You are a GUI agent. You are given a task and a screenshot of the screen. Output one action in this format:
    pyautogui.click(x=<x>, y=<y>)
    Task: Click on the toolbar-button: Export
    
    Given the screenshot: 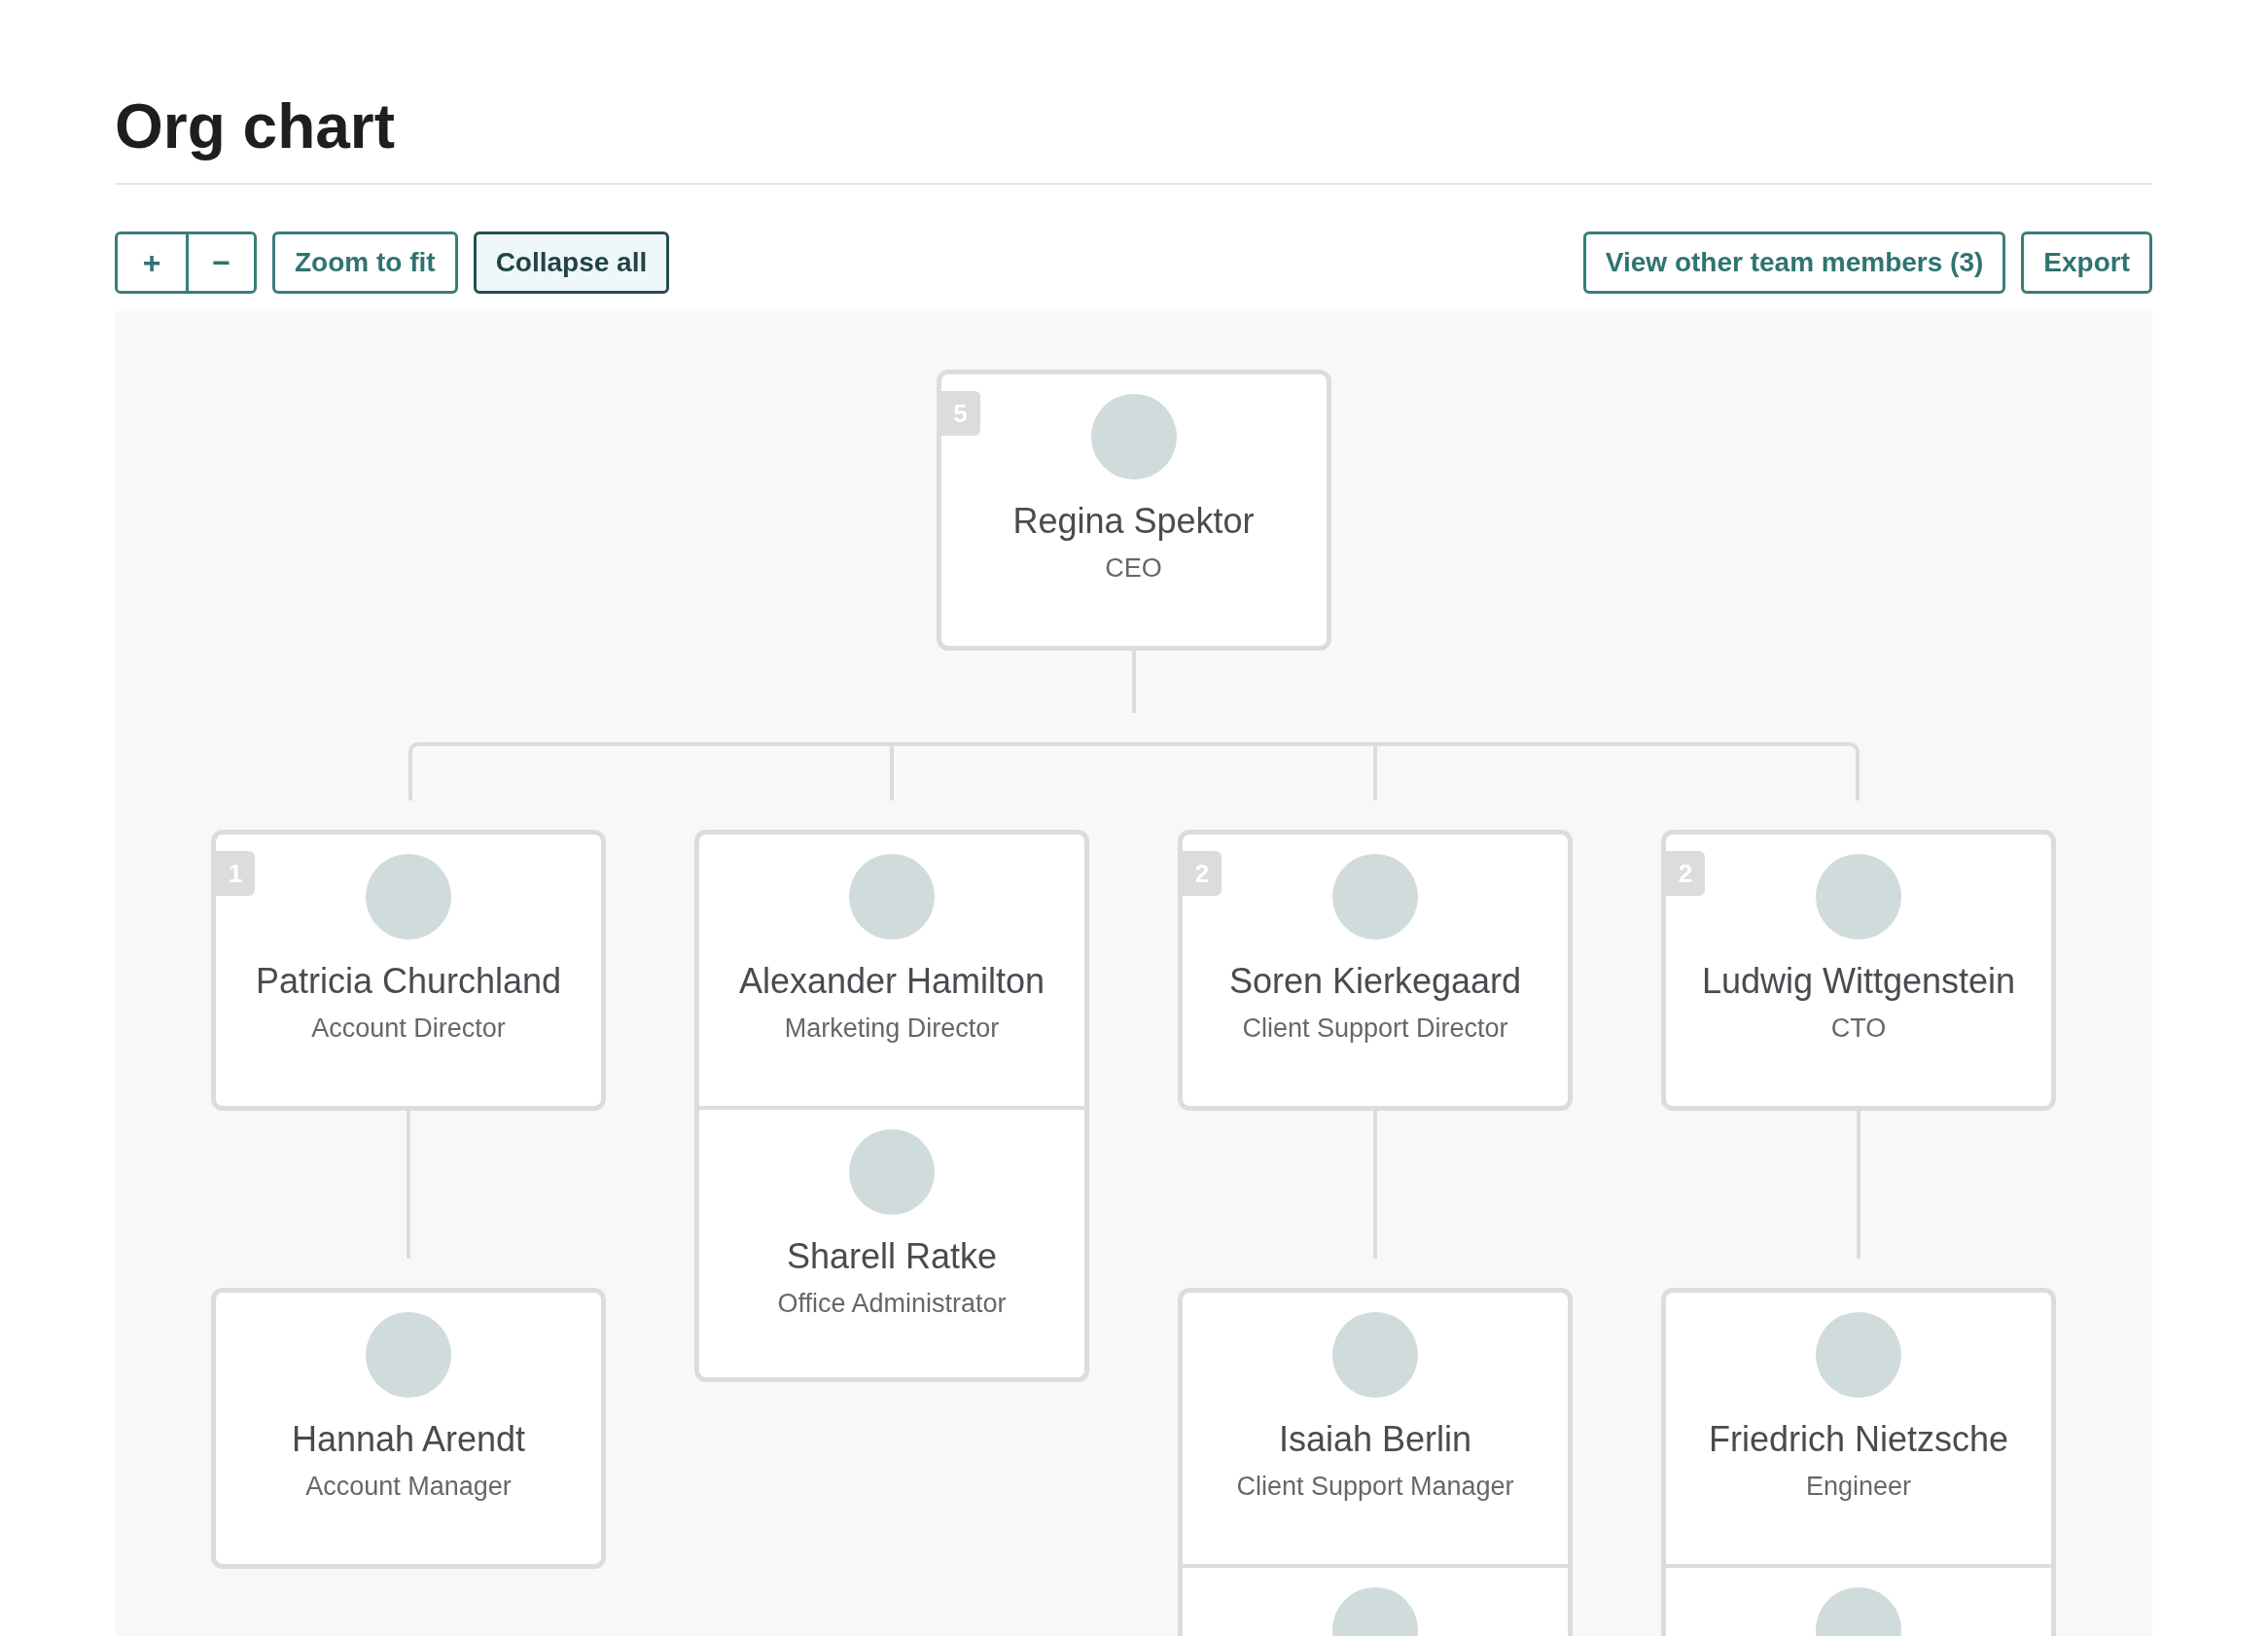 What is the action you would take?
    pyautogui.click(x=2086, y=262)
    